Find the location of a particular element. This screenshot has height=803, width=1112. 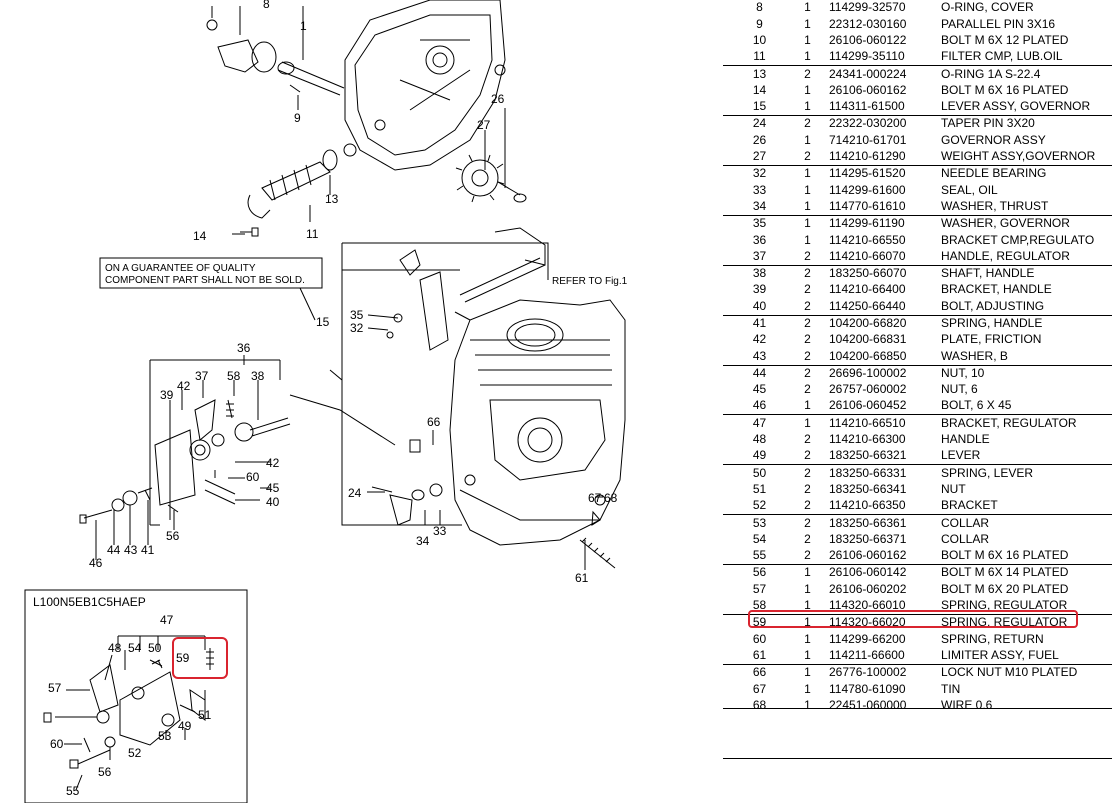

parts-row: 13 2 24341-000224 O-RING 1A S-22.4 is located at coordinates (917, 74).